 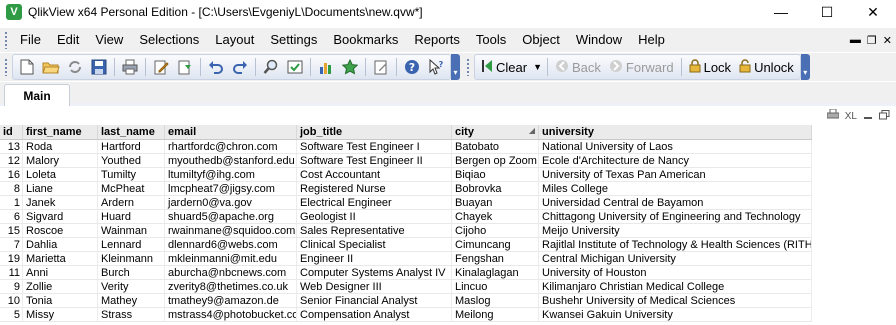 I want to click on forward-button: Forward, so click(x=641, y=67).